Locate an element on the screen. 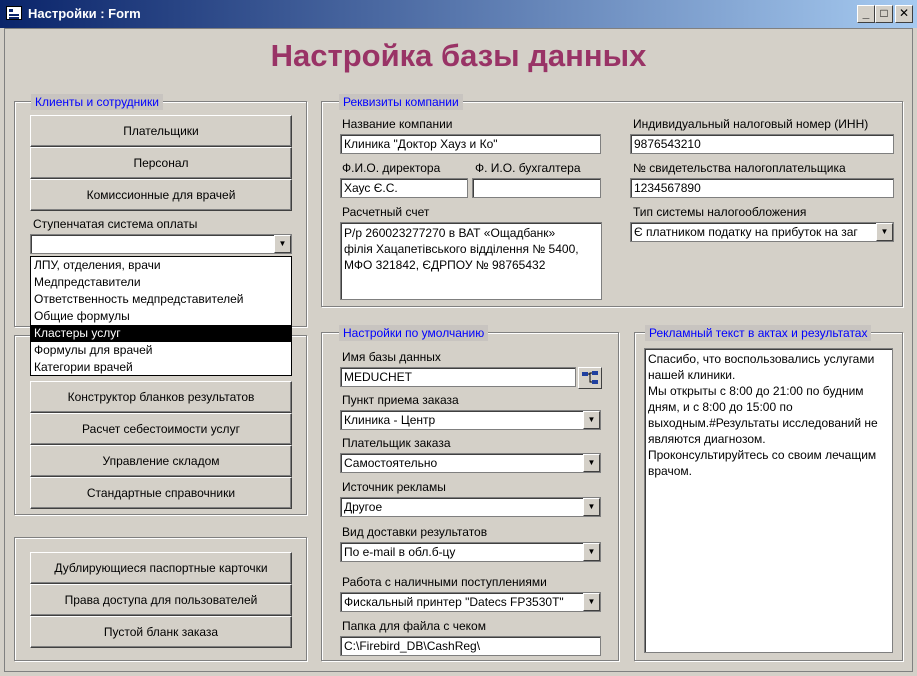 The image size is (917, 676). dropdown-item: Медпредставители is located at coordinates (161, 282).